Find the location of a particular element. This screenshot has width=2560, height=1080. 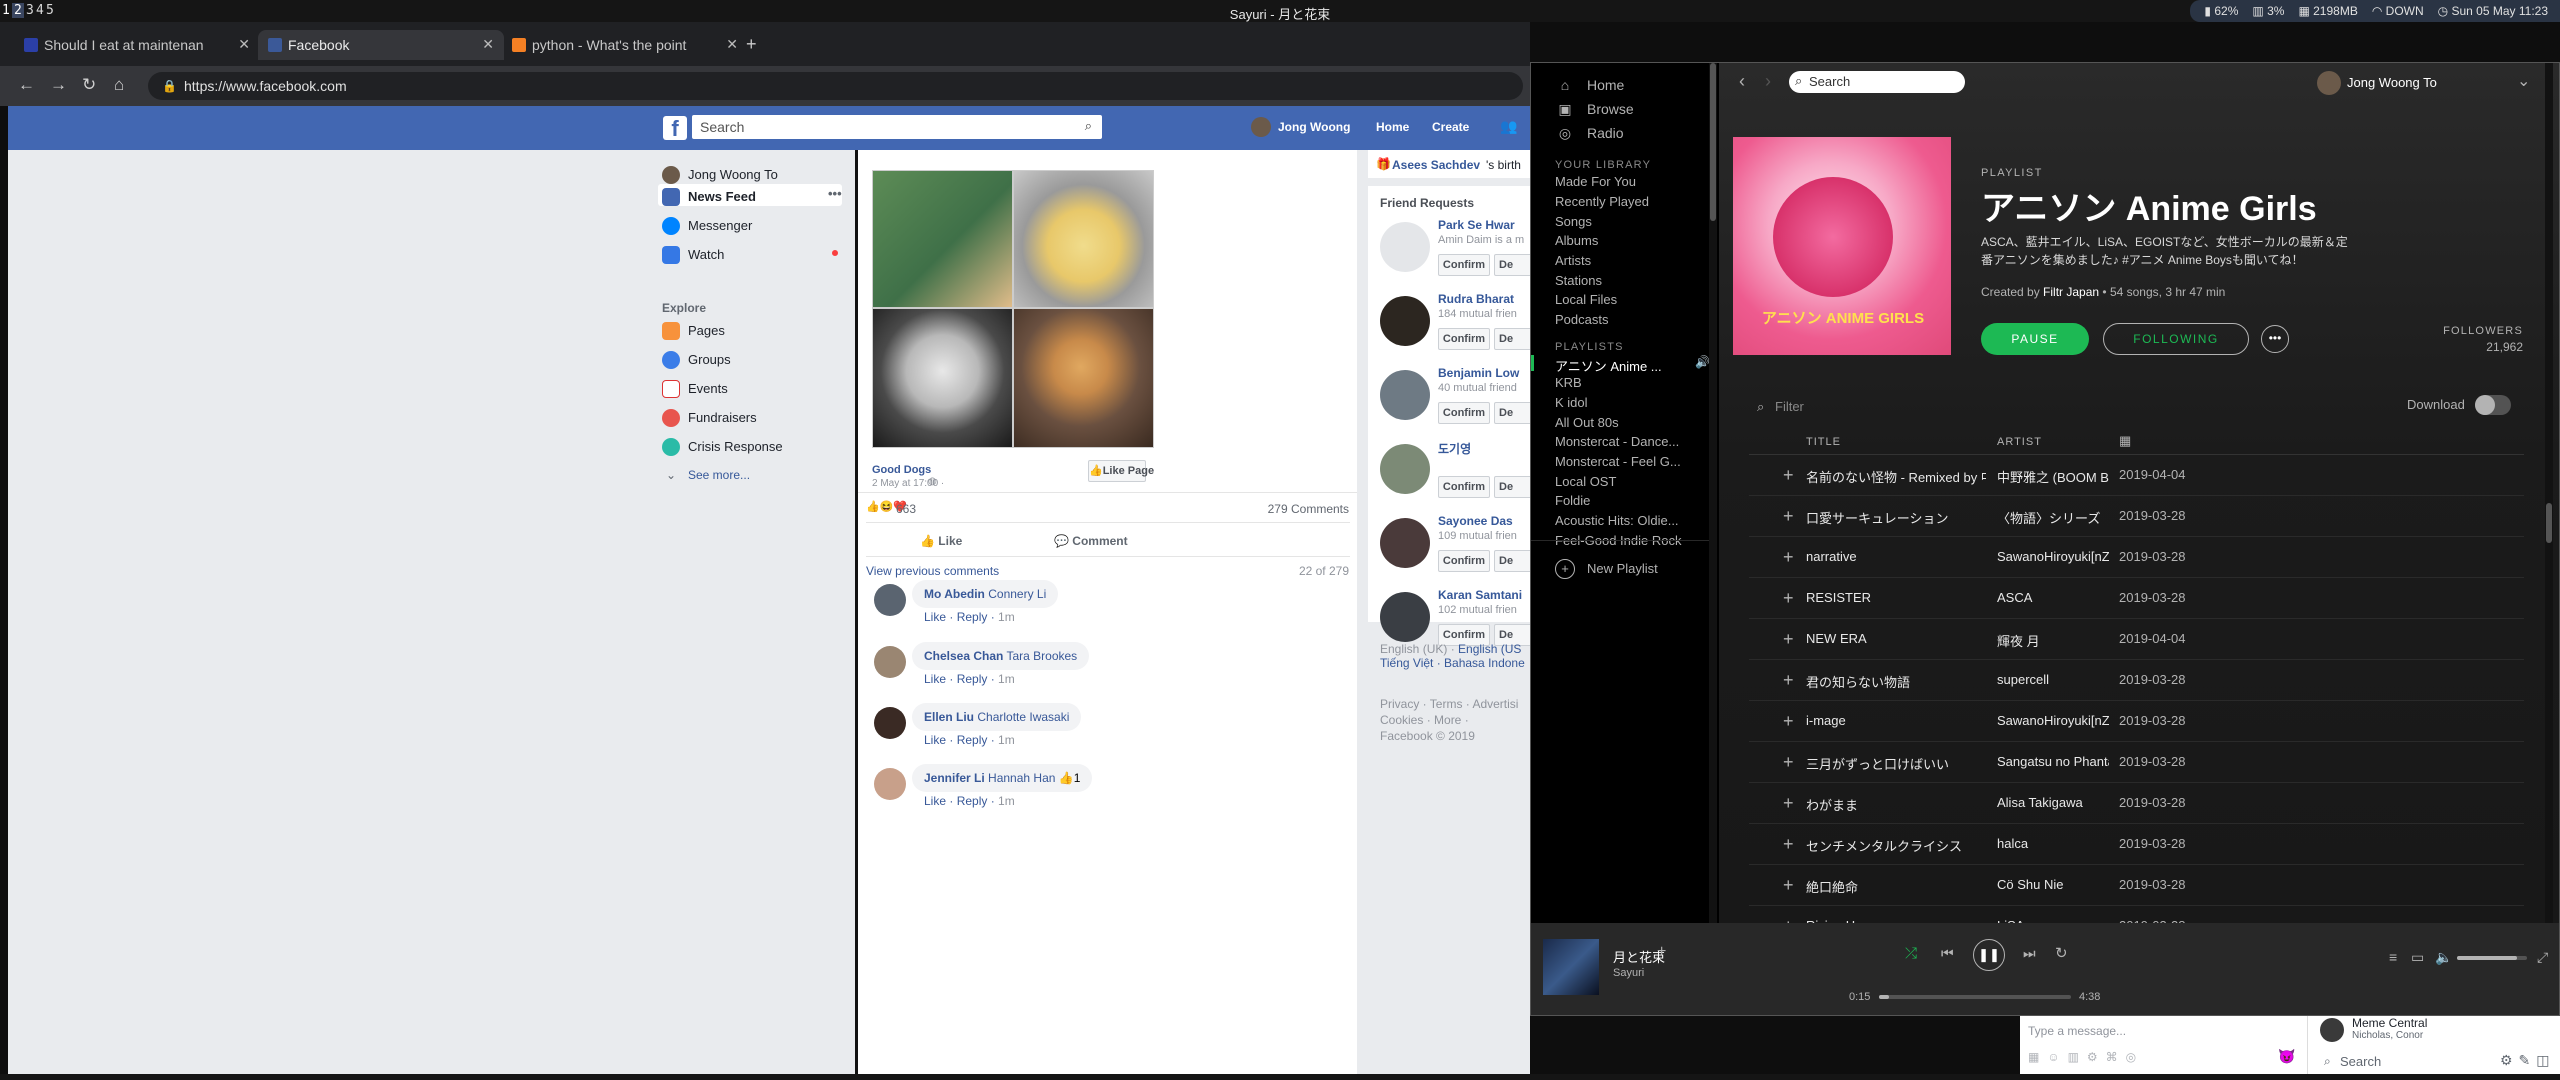

library-item: Podcasts is located at coordinates (1581, 319).